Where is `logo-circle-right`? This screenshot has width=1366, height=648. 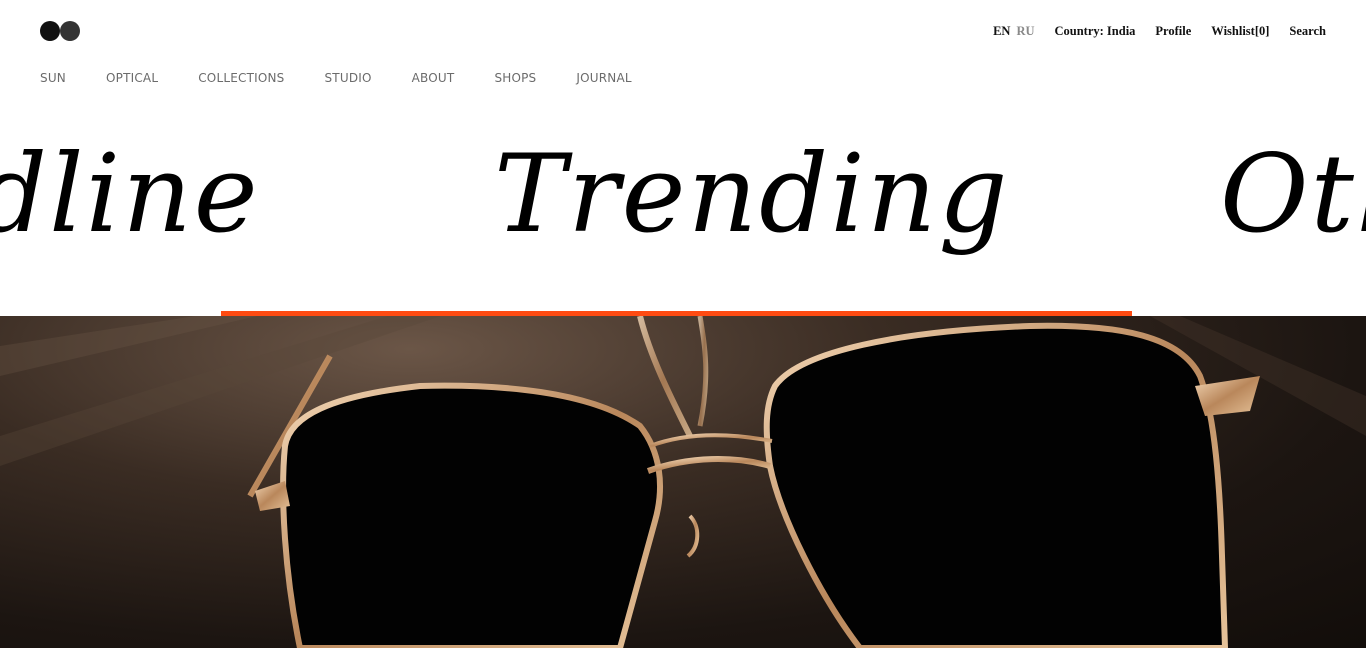 logo-circle-right is located at coordinates (70, 31).